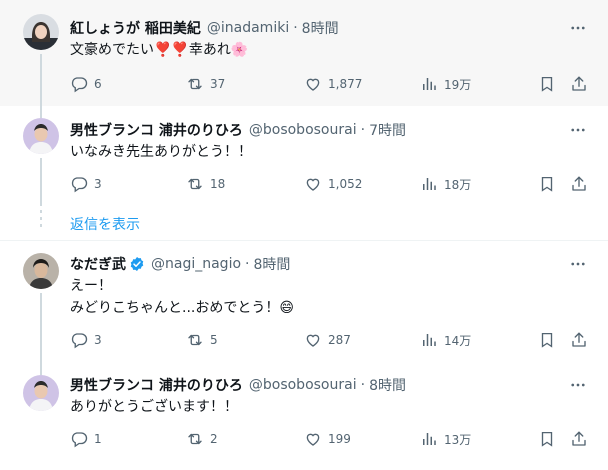 The height and width of the screenshot is (470, 608). Describe the element at coordinates (218, 184) in the screenshot. I see `retweet-count: 18` at that location.